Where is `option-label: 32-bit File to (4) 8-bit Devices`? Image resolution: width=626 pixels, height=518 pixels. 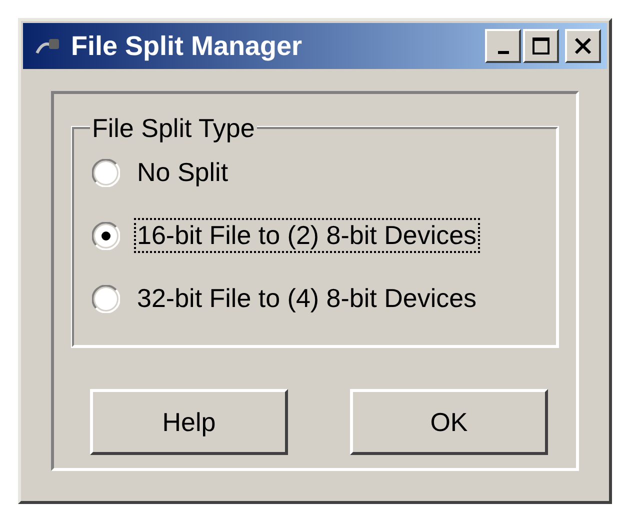
option-label: 32-bit File to (4) 8-bit Devices is located at coordinates (307, 298).